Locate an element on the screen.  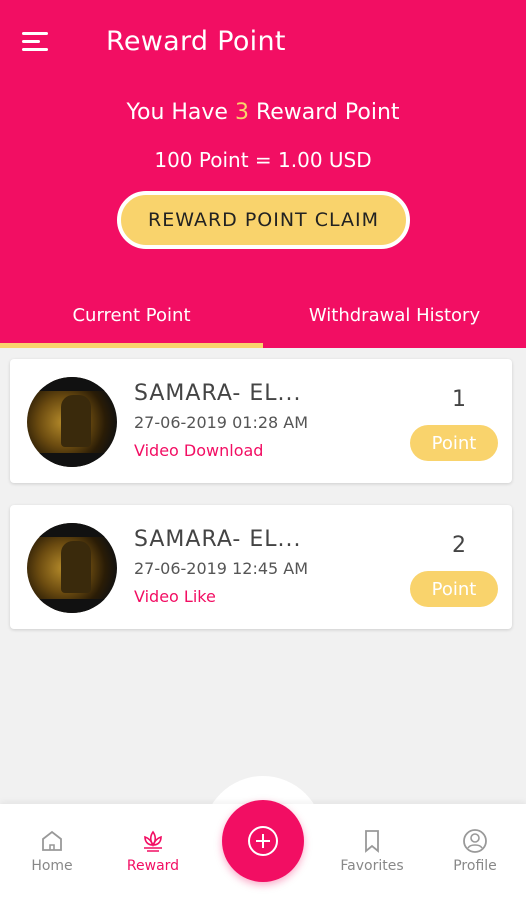
nav-reward: Reward is located at coordinates (153, 851).